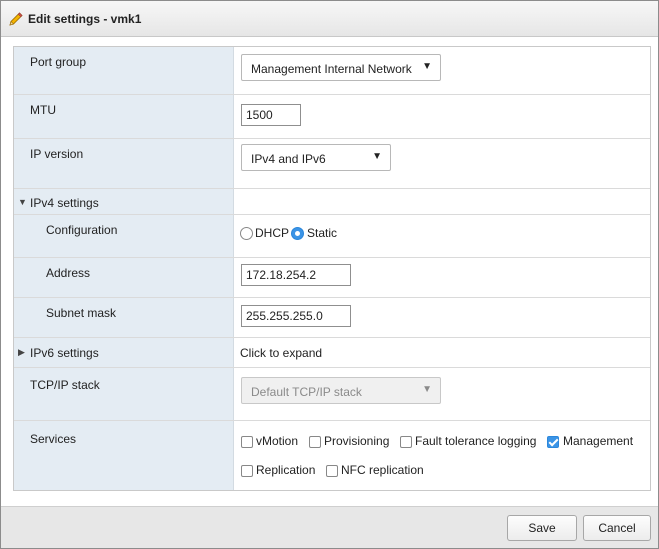 This screenshot has height=549, width=659. What do you see at coordinates (22, 202) in the screenshot?
I see `triangle-down-icon: ▼` at bounding box center [22, 202].